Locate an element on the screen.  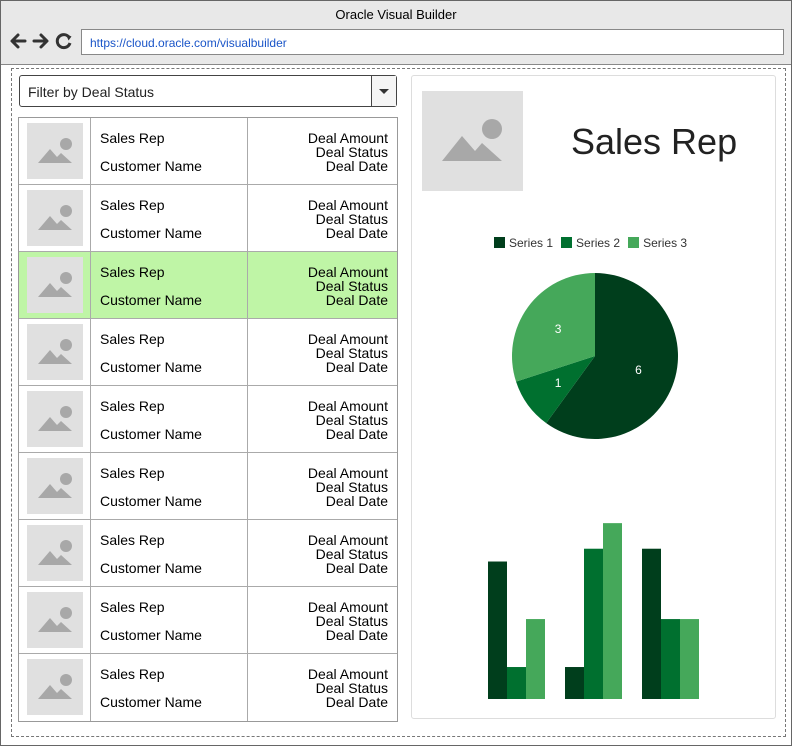
bar-chart is located at coordinates (593, 611).